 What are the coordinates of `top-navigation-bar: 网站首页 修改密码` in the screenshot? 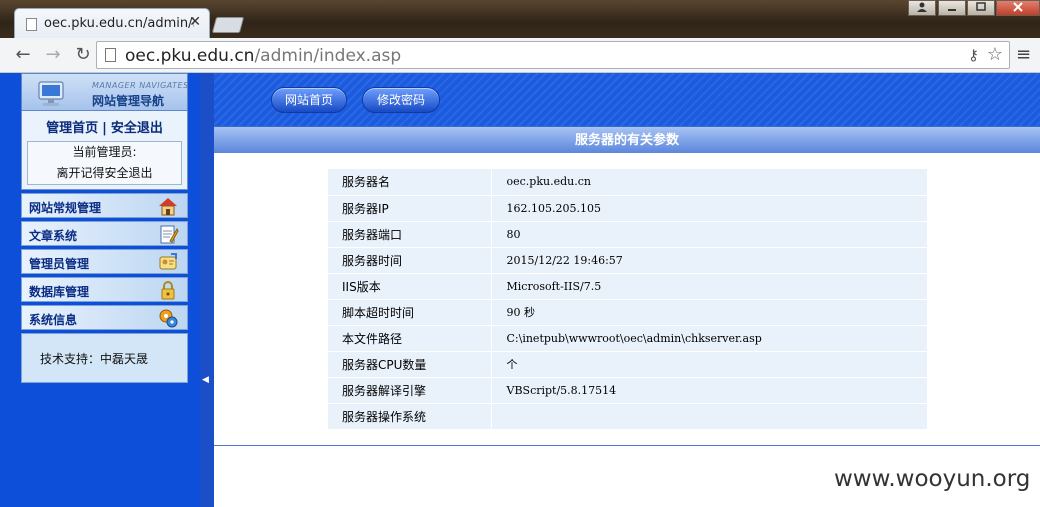 It's located at (627, 99).